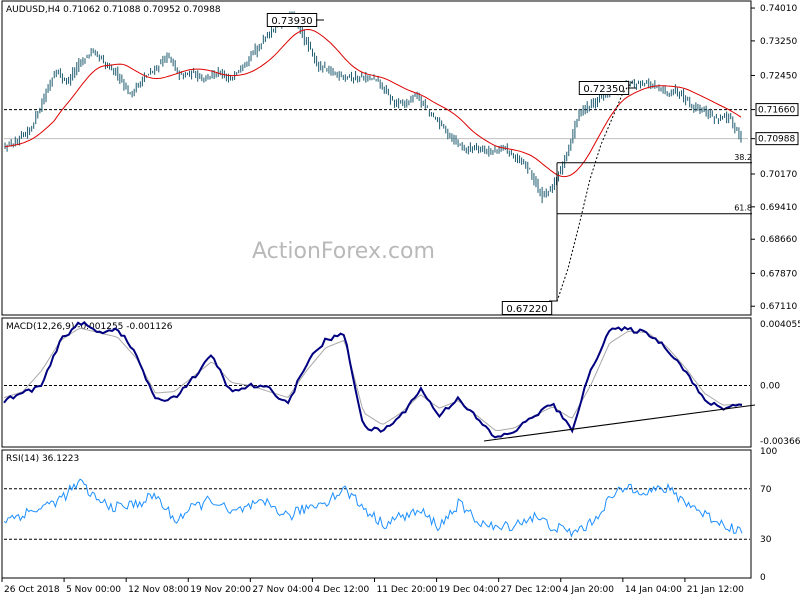 Image resolution: width=800 pixels, height=600 pixels. What do you see at coordinates (776, 111) in the screenshot?
I see `resistance-price-label: 0.71660` at bounding box center [776, 111].